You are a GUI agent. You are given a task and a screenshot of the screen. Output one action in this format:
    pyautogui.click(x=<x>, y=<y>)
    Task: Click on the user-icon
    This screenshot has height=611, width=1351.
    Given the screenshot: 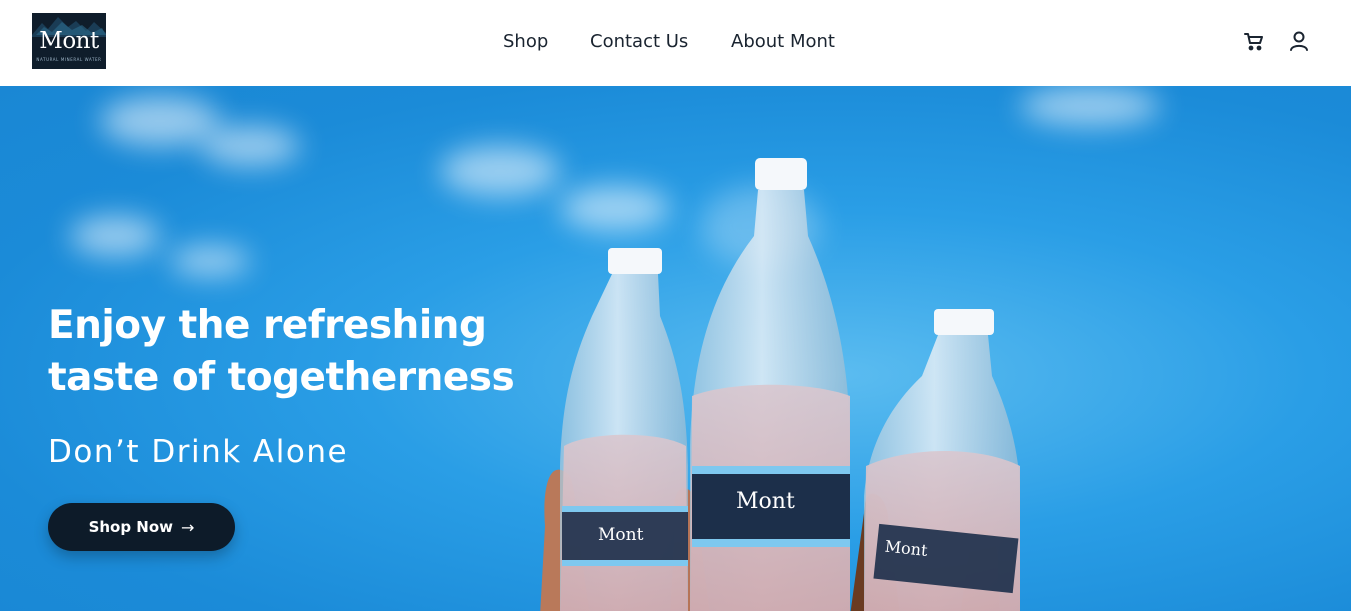 What is the action you would take?
    pyautogui.click(x=1299, y=41)
    